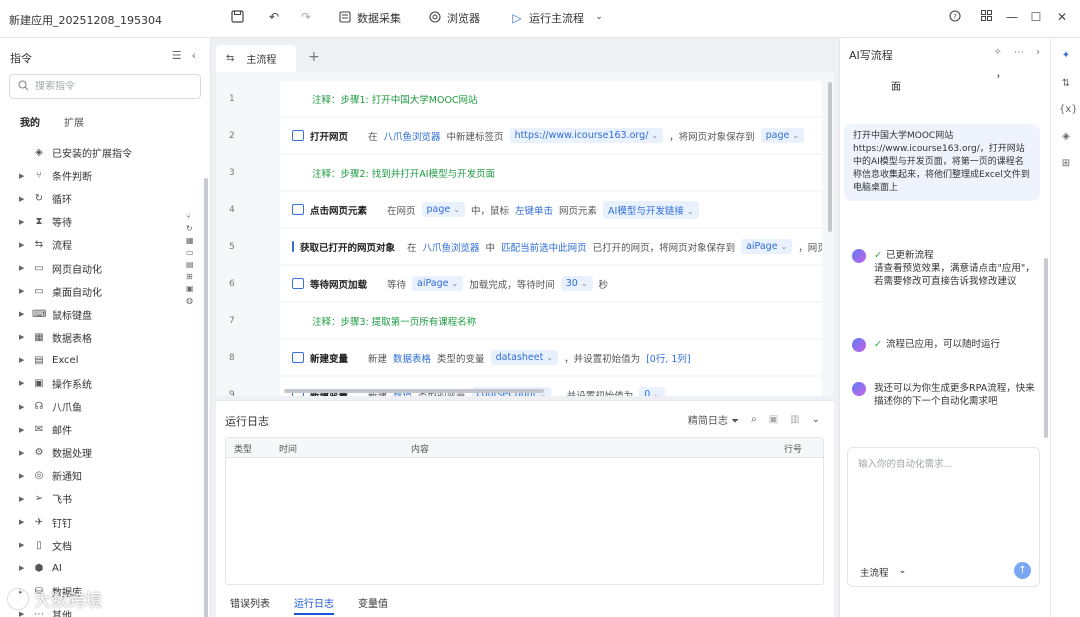  What do you see at coordinates (100, 244) in the screenshot?
I see `sidebar-item-flow: ▶ ⇆ 流程` at bounding box center [100, 244].